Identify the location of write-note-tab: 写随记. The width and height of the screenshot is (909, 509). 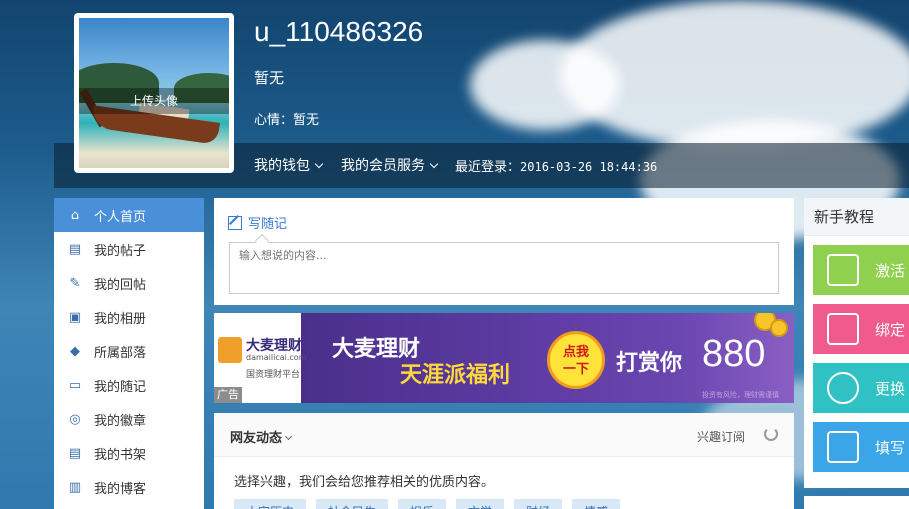
(257, 222).